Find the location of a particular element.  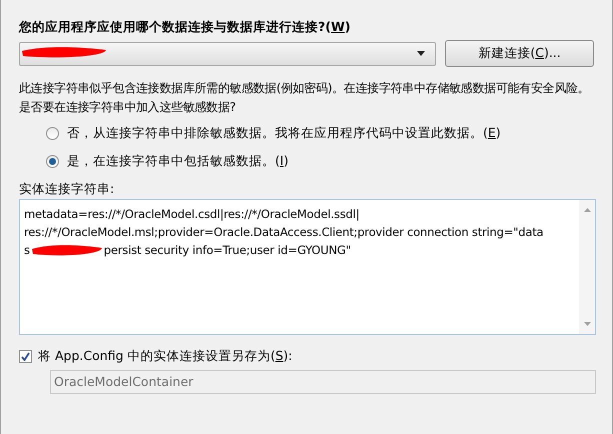

connection-string-text: metadata=res://*/OracleModel.csdl|res://*/OracleModel.ssdl| is located at coordinates (192, 214).